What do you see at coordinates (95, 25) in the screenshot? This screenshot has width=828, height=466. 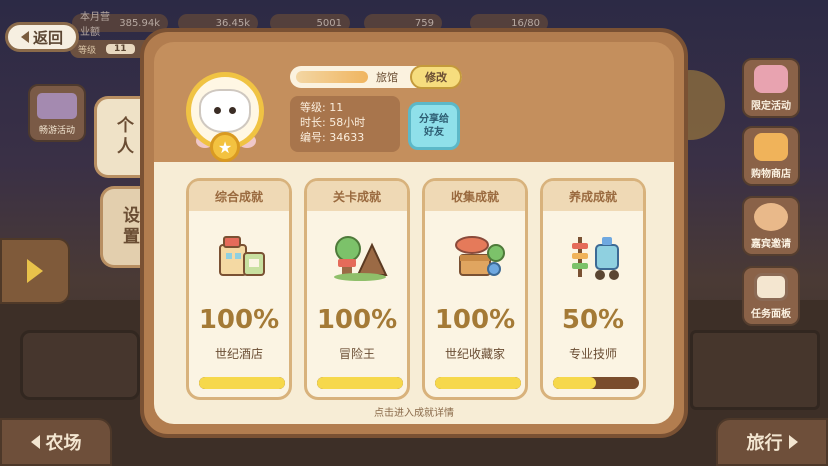 I see `monthly-revenue-label: 本月营业额` at bounding box center [95, 25].